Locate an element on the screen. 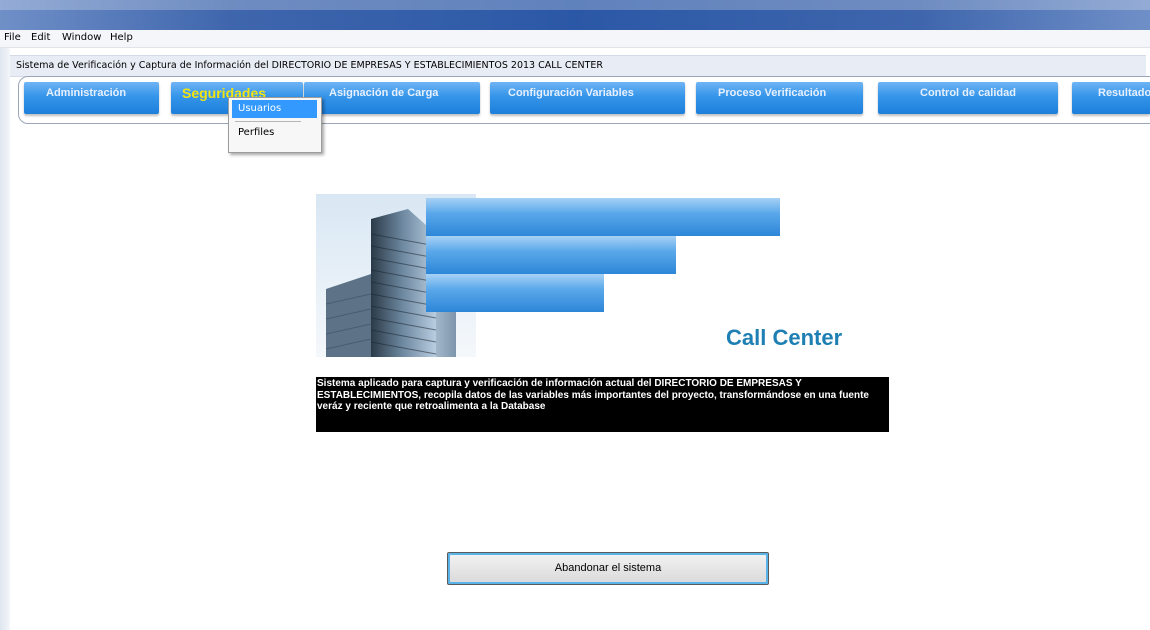  window-title-bar is located at coordinates (575, 15).